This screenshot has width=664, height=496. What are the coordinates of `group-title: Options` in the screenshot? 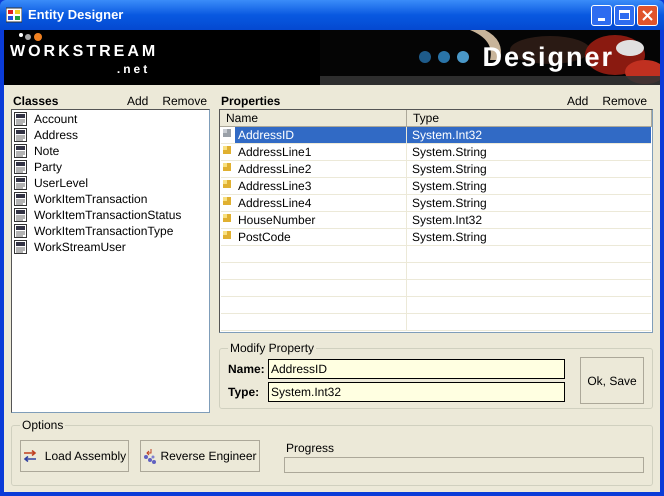 It's located at (42, 425).